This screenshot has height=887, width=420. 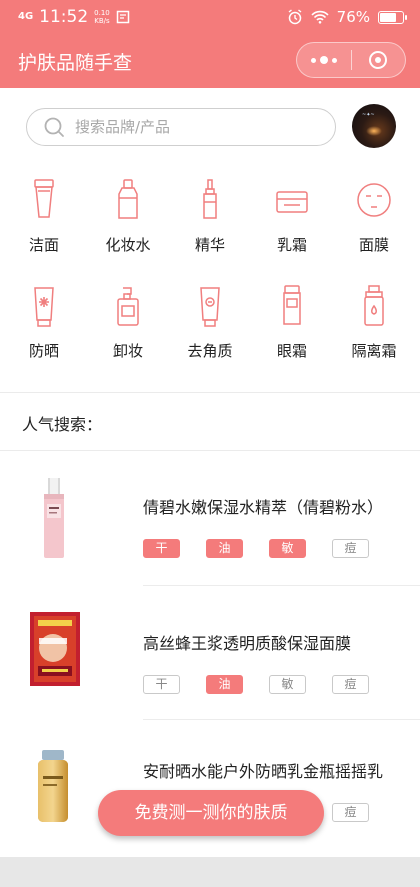 I want to click on category-label: 乳霜, so click(x=291, y=245).